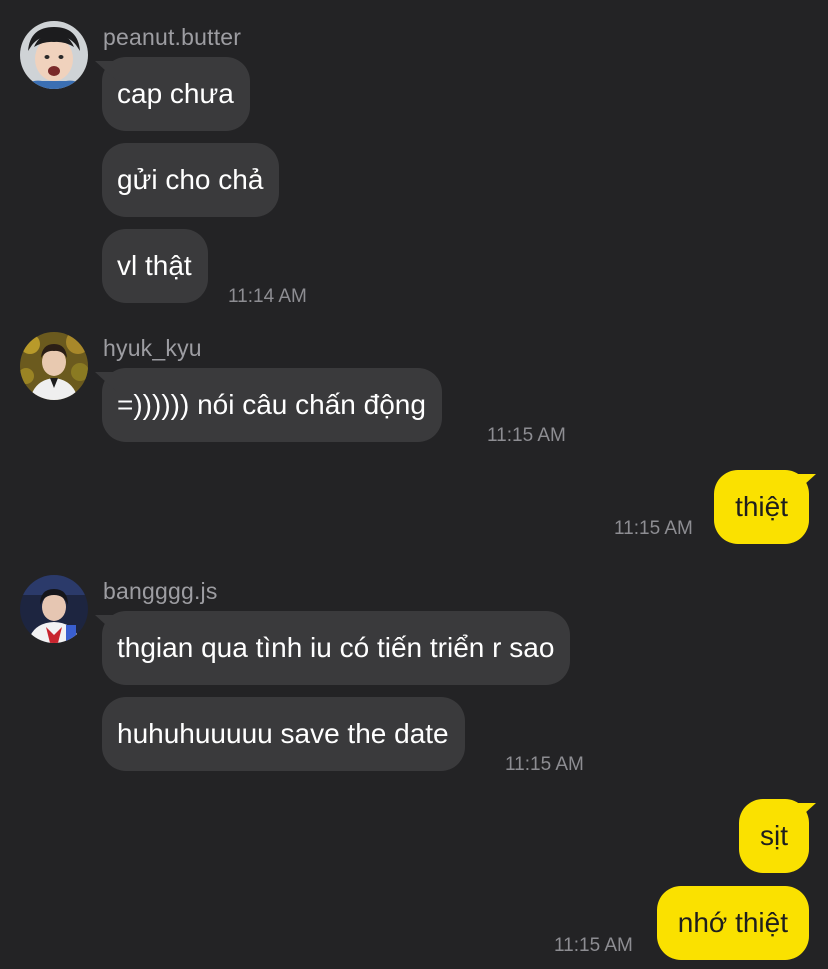 The width and height of the screenshot is (828, 969). Describe the element at coordinates (267, 296) in the screenshot. I see `timestamp: 11:14 AM` at that location.